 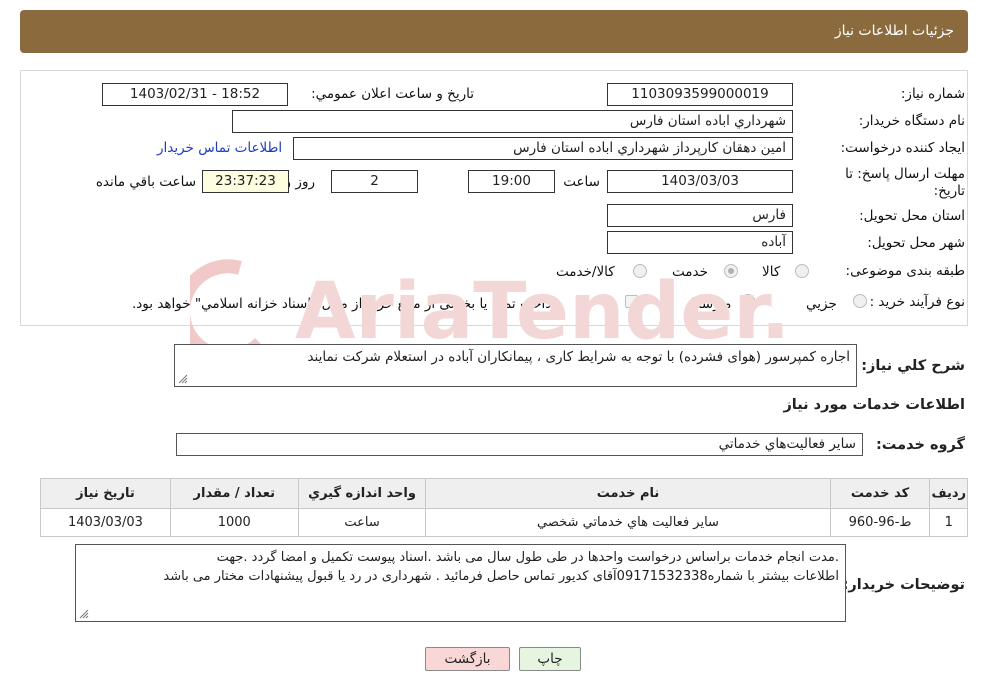 What do you see at coordinates (917, 302) in the screenshot?
I see `process-label: نوع فرآيند خريد :` at bounding box center [917, 302].